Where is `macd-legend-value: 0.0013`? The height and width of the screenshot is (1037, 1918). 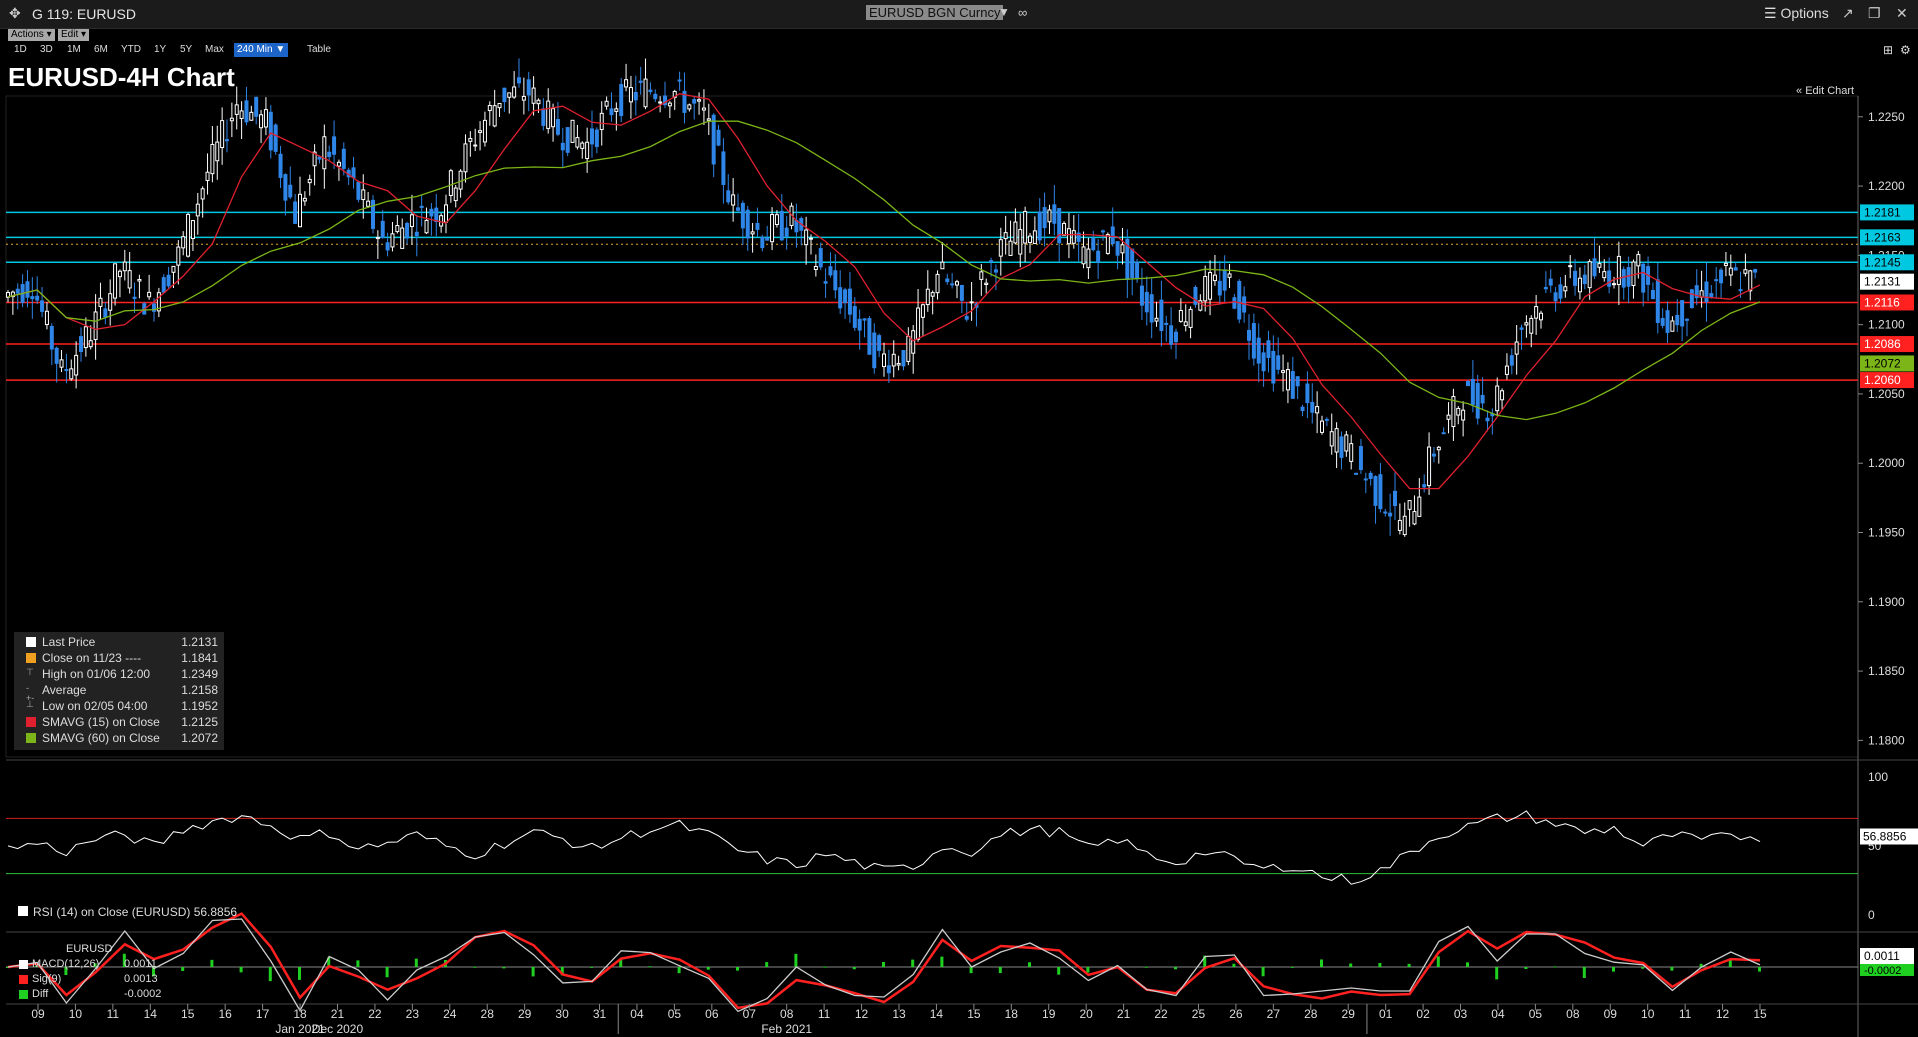 macd-legend-value: 0.0013 is located at coordinates (141, 979).